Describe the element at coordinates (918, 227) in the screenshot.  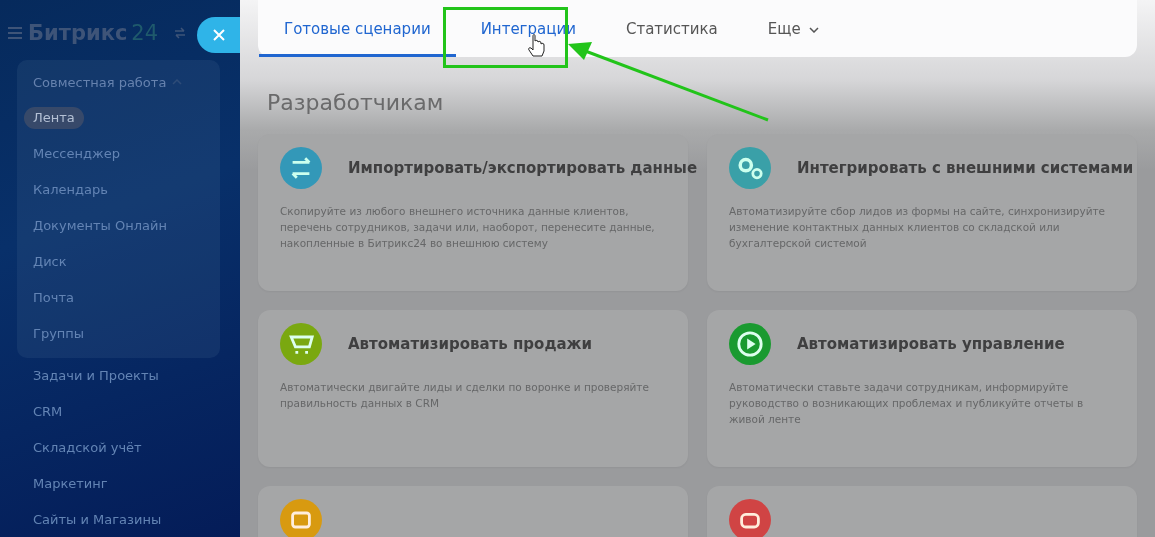
I see `card-description: Автоматизируйте сбор лидов из формы на сайте, синхронизируйте изменение контактных данных клиентов со складской или бухгалтерской системой` at that location.